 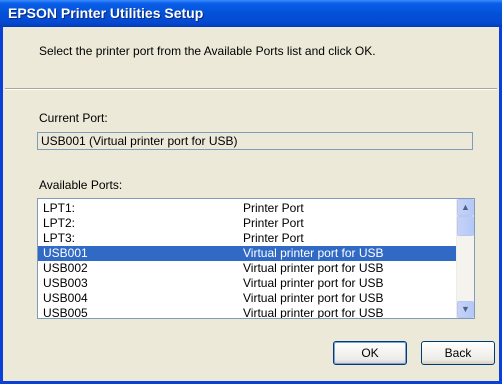 I want to click on port-name: USB003, so click(x=65, y=283).